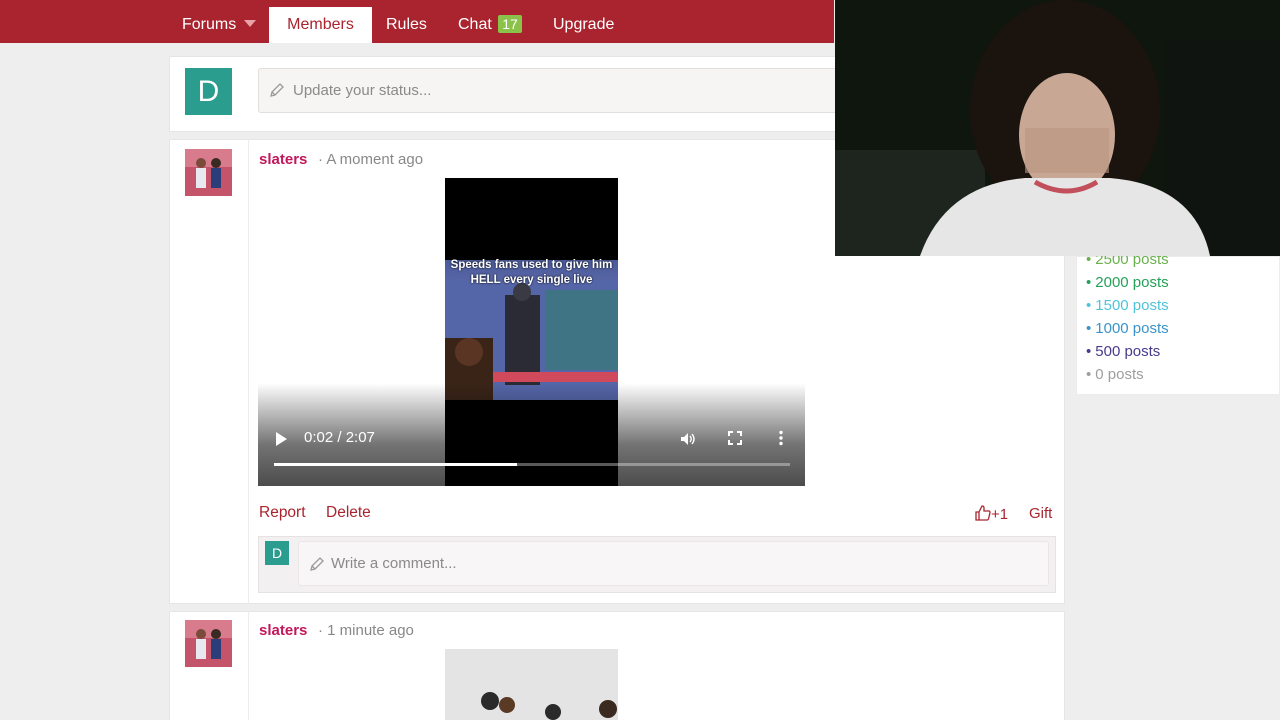  I want to click on thumbs-up-icon, so click(983, 513).